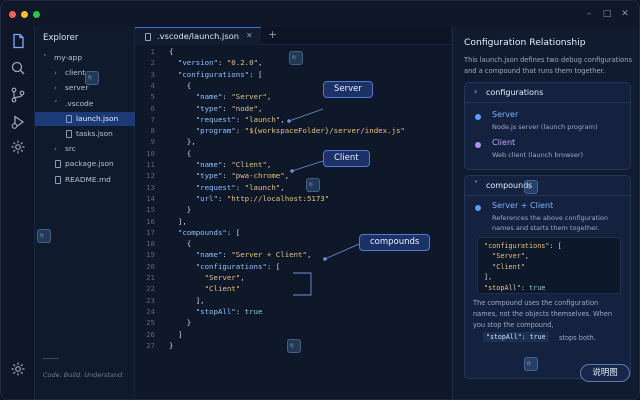  I want to click on configurations-card-title: configurations, so click(515, 92).